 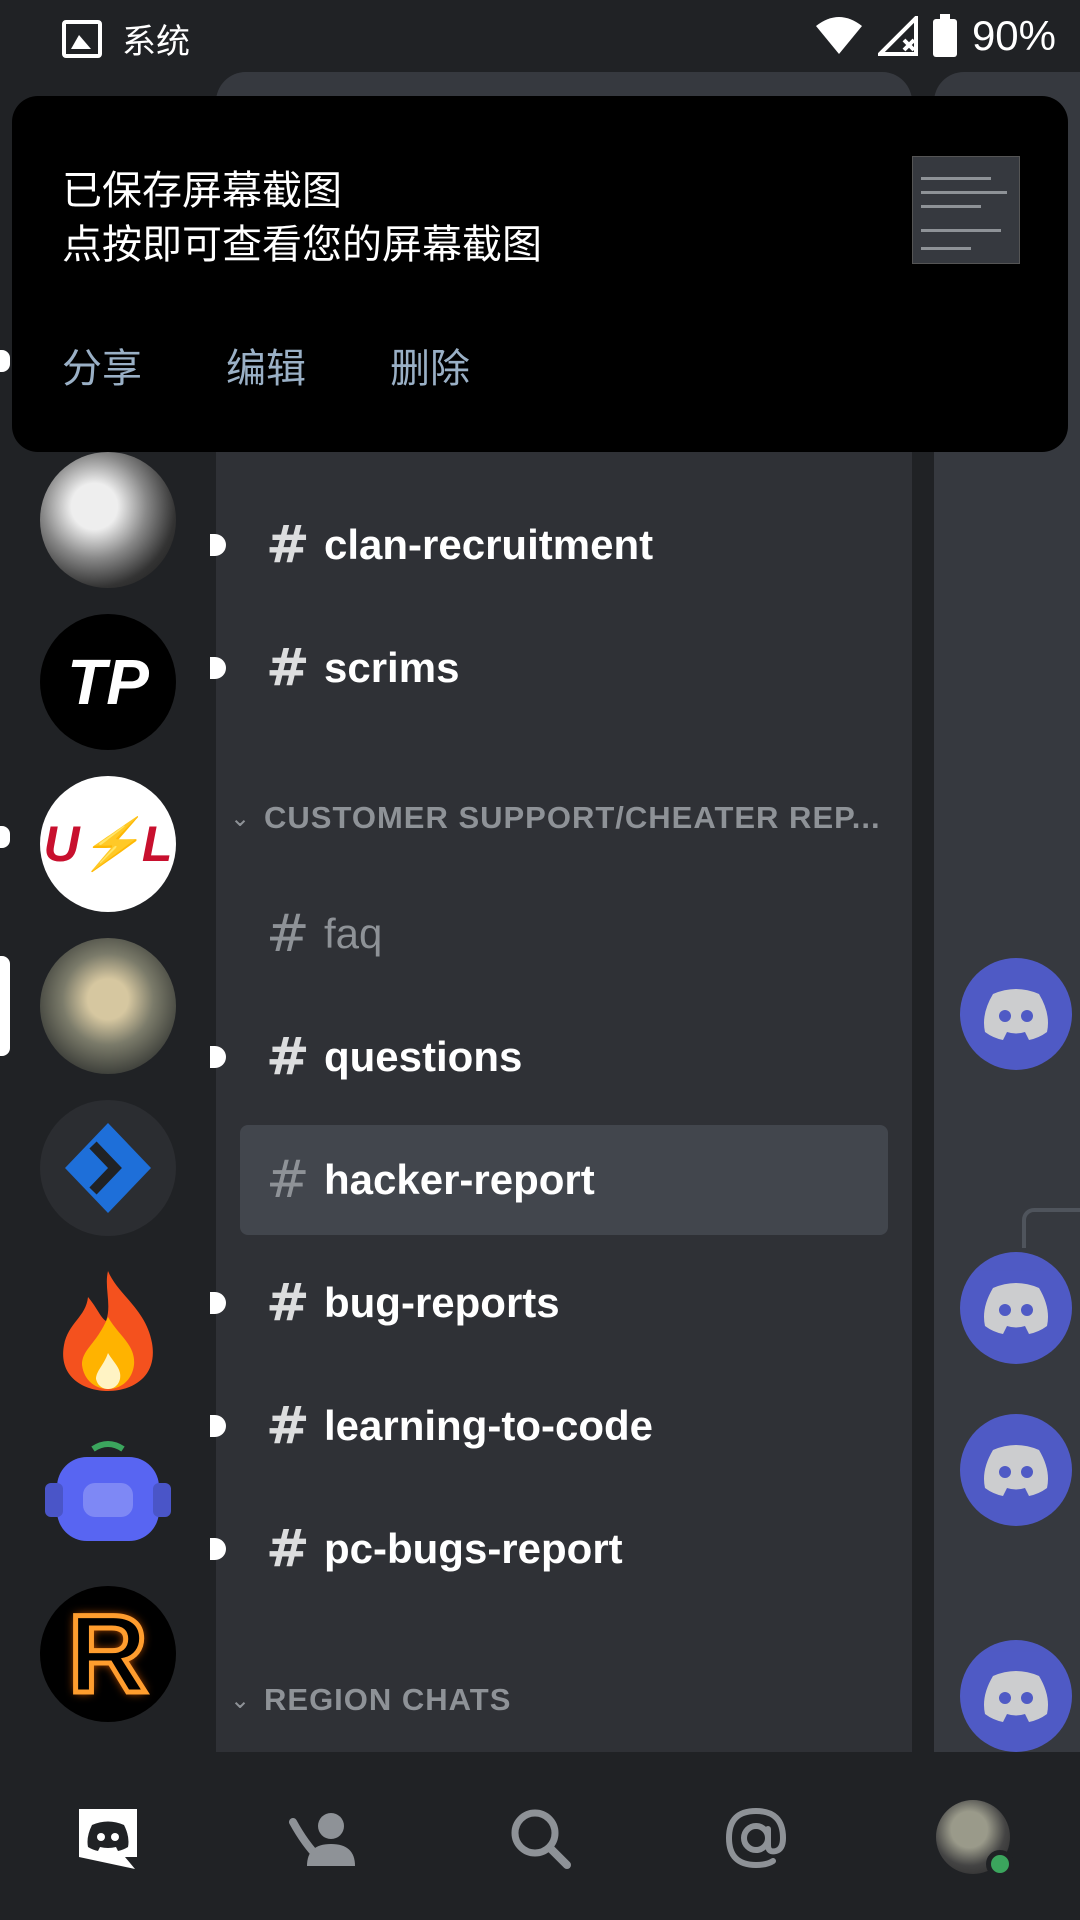 I want to click on server-icon-game, so click(x=108, y=1006).